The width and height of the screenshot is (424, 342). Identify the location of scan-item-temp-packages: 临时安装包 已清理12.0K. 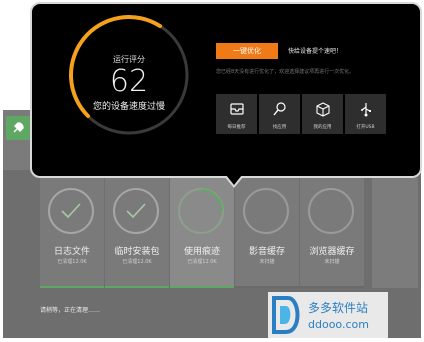
(137, 233).